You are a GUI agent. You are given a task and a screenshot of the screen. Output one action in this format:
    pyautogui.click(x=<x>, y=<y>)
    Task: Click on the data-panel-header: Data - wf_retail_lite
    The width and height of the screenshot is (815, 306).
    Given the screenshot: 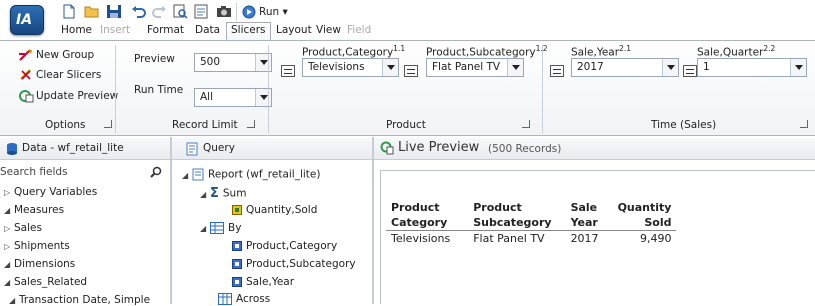 What is the action you would take?
    pyautogui.click(x=85, y=149)
    